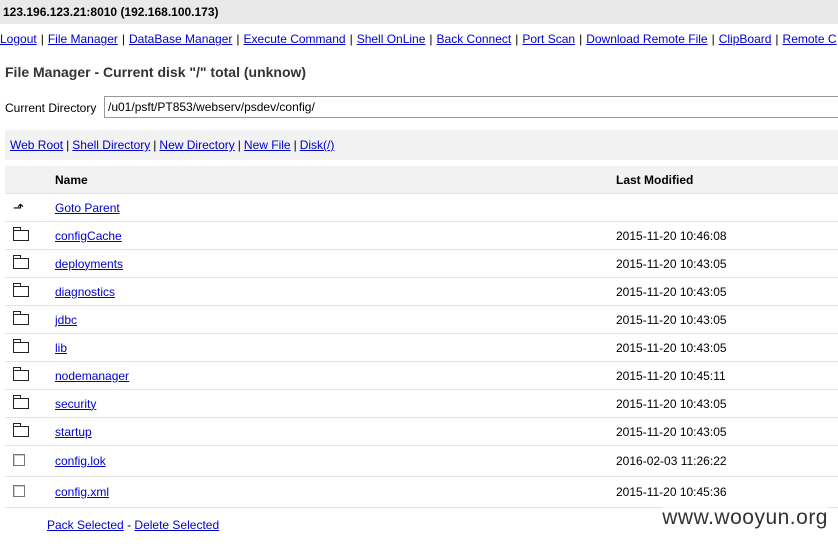 The width and height of the screenshot is (838, 546). What do you see at coordinates (80, 461) in the screenshot?
I see `file-link: config.lok` at bounding box center [80, 461].